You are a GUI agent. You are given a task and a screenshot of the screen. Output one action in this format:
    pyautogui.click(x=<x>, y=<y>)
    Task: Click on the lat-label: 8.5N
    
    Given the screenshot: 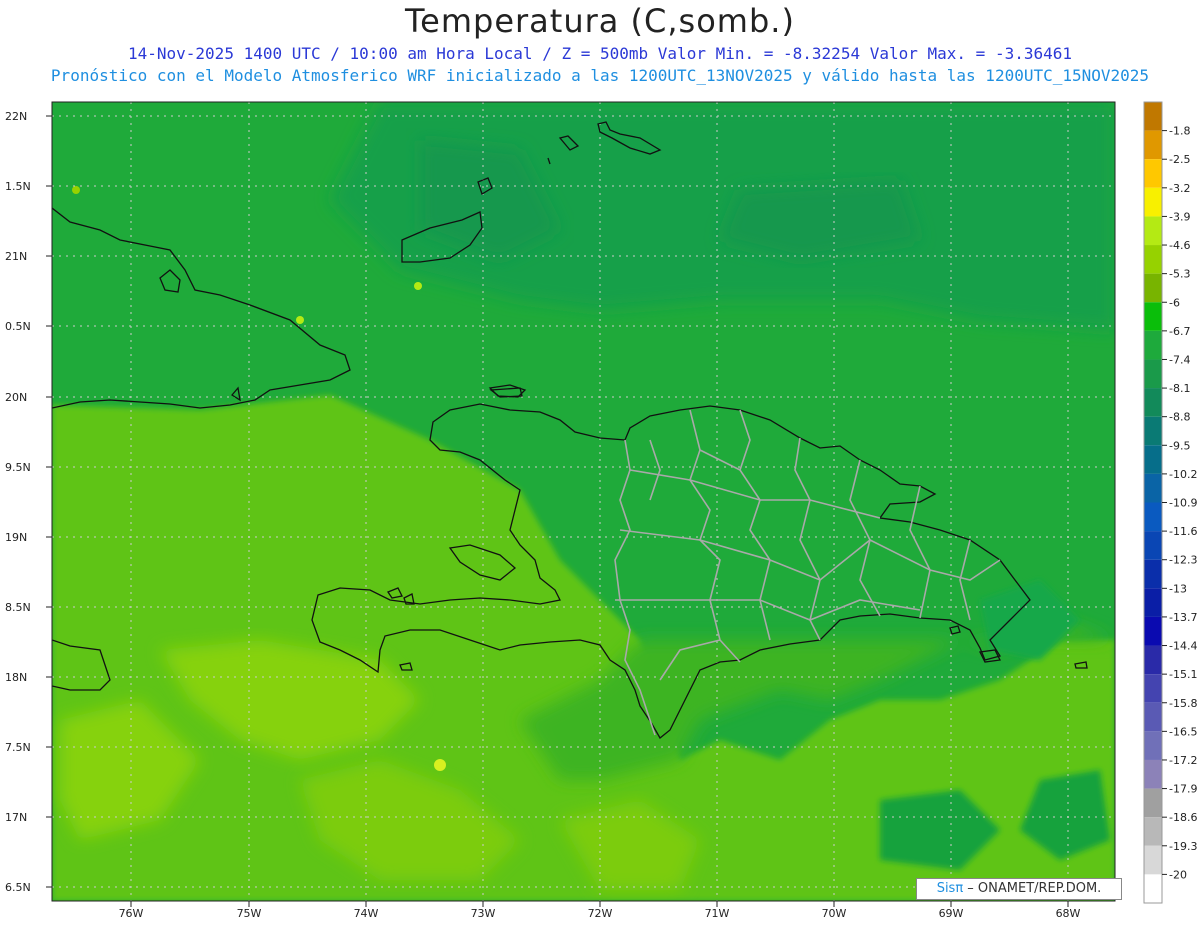 What is the action you would take?
    pyautogui.click(x=18, y=607)
    